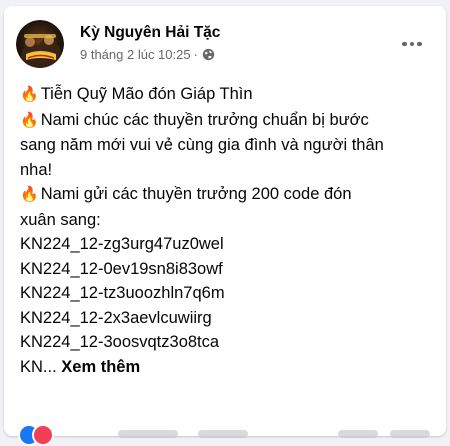 This screenshot has height=446, width=450. I want to click on globe-icon, so click(208, 54).